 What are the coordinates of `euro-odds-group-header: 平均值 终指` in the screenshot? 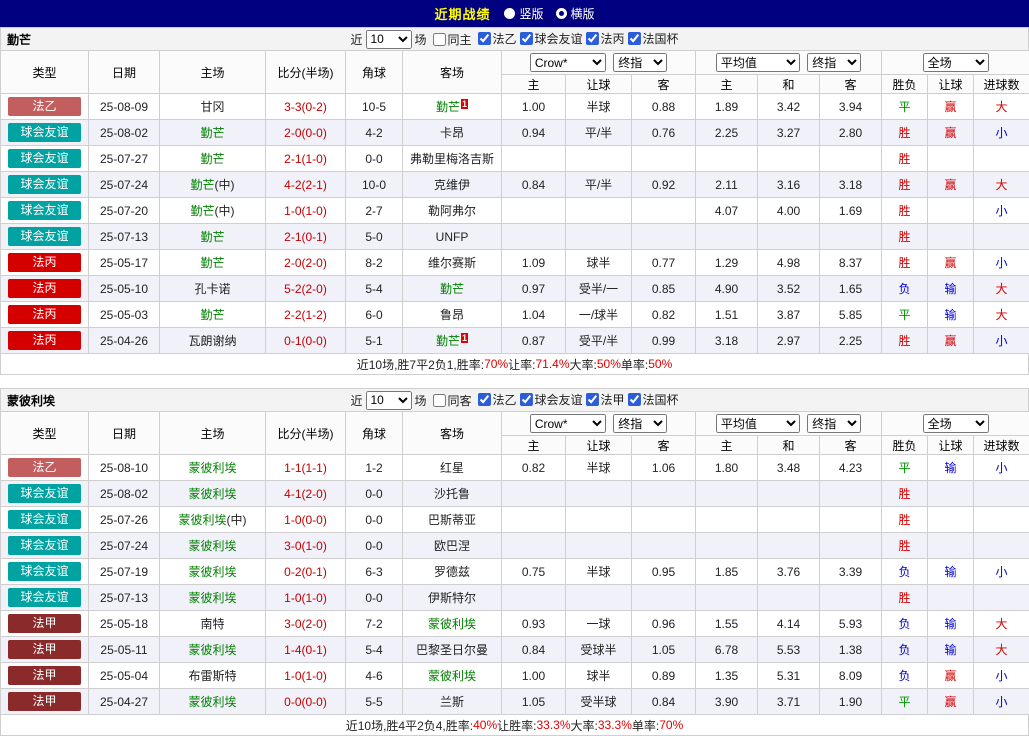 It's located at (789, 424).